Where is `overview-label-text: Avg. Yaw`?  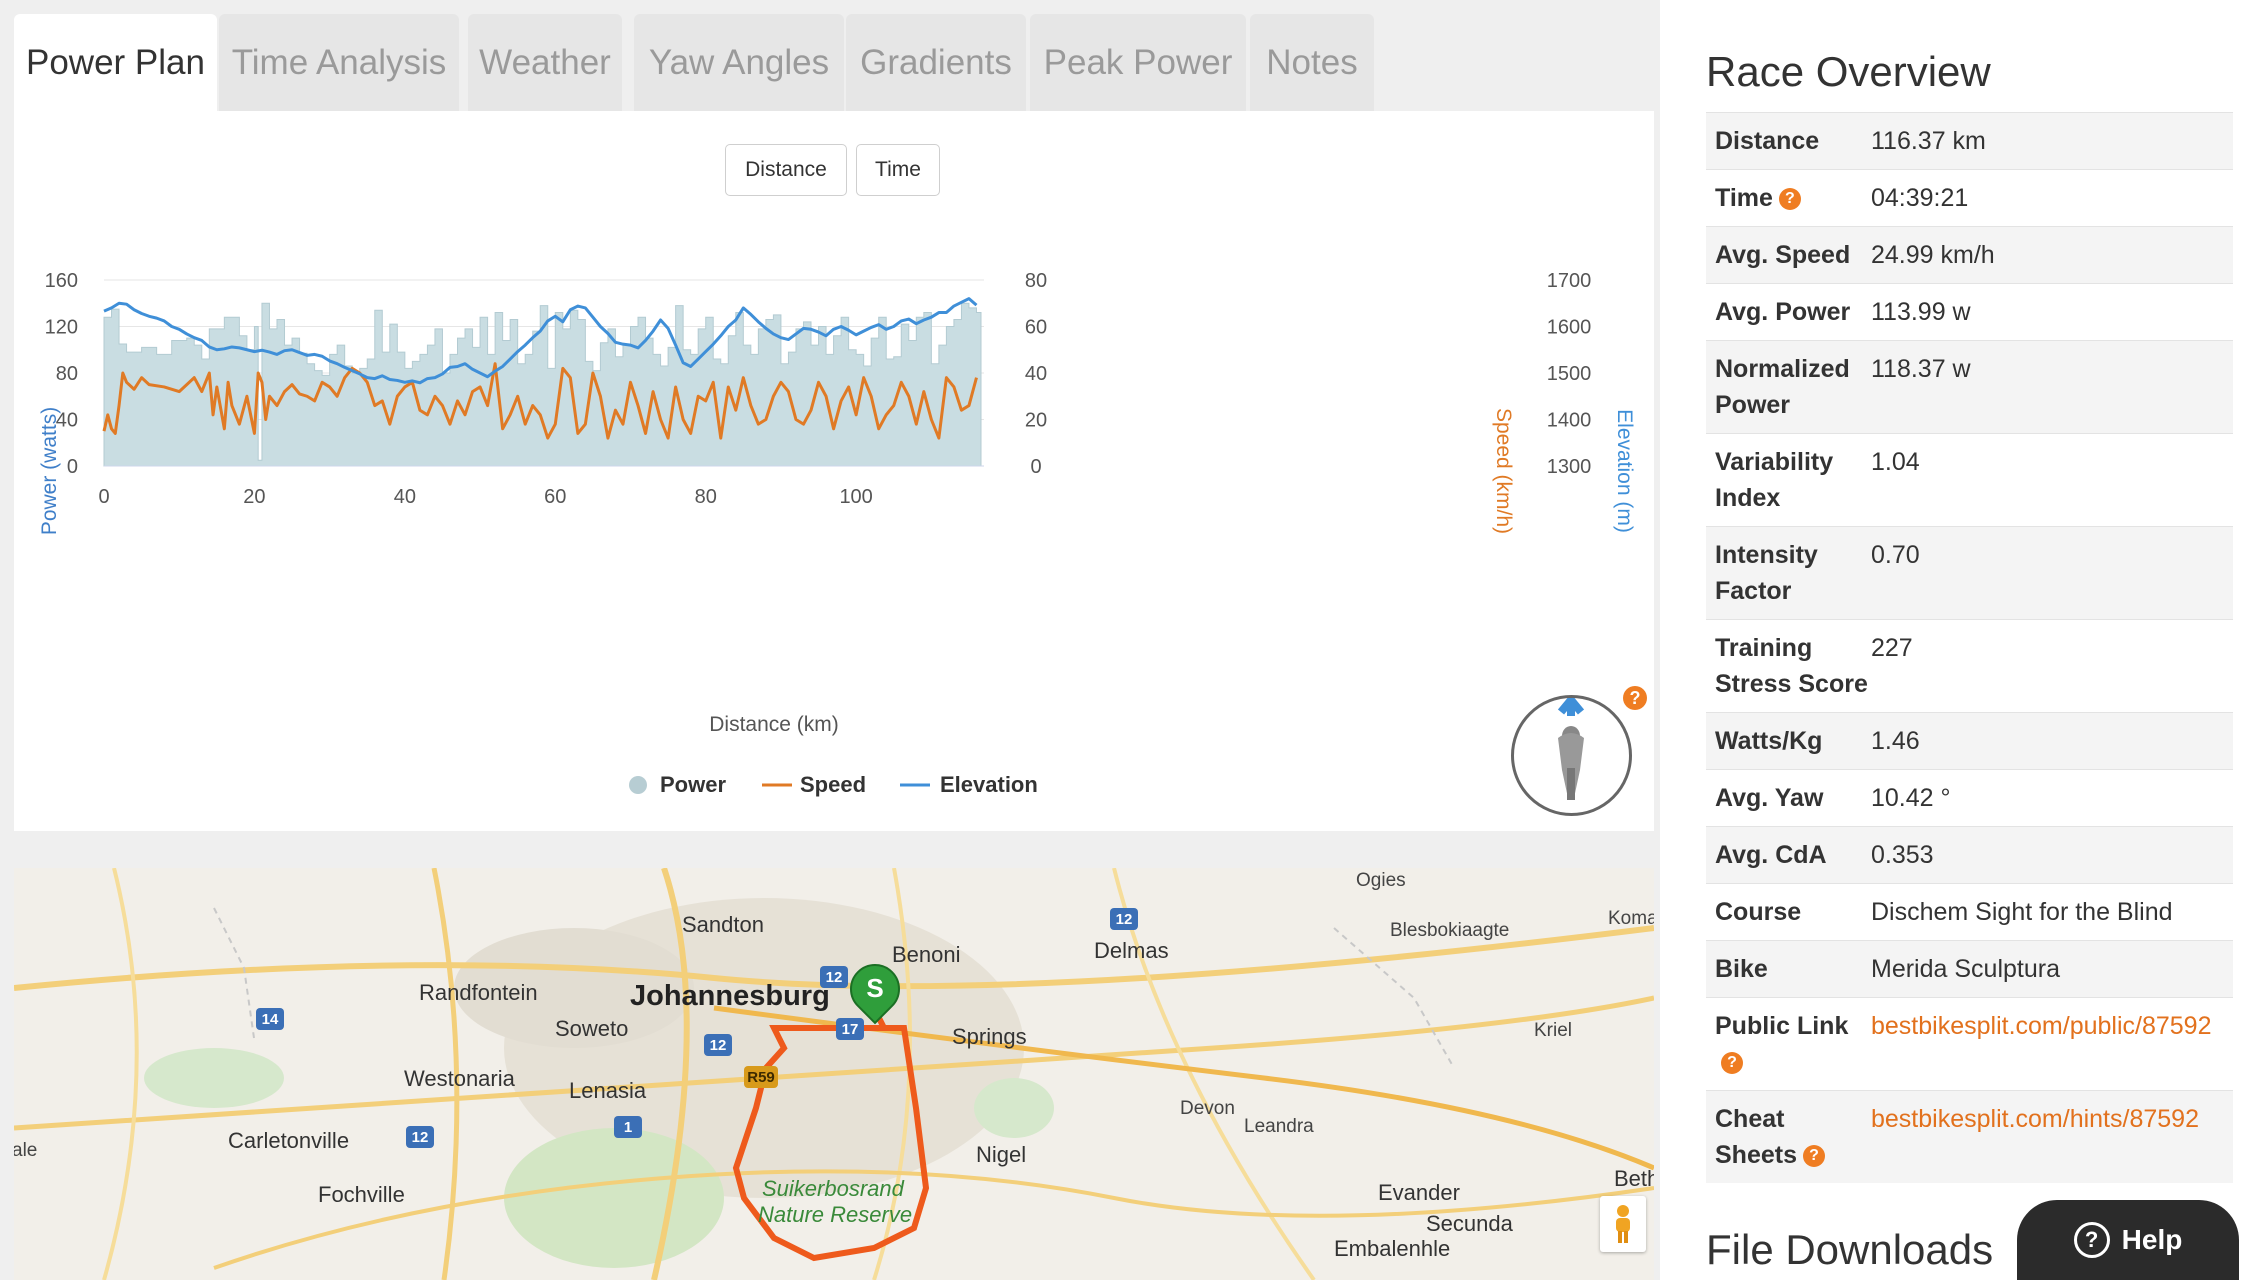
overview-label-text: Avg. Yaw is located at coordinates (1769, 798).